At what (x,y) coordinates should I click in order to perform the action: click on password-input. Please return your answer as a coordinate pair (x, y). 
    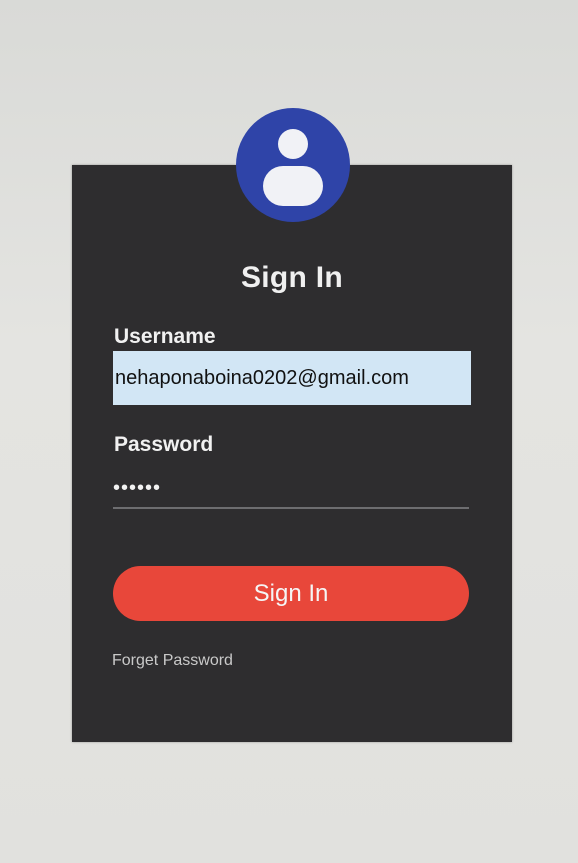
    Looking at the image, I should click on (291, 489).